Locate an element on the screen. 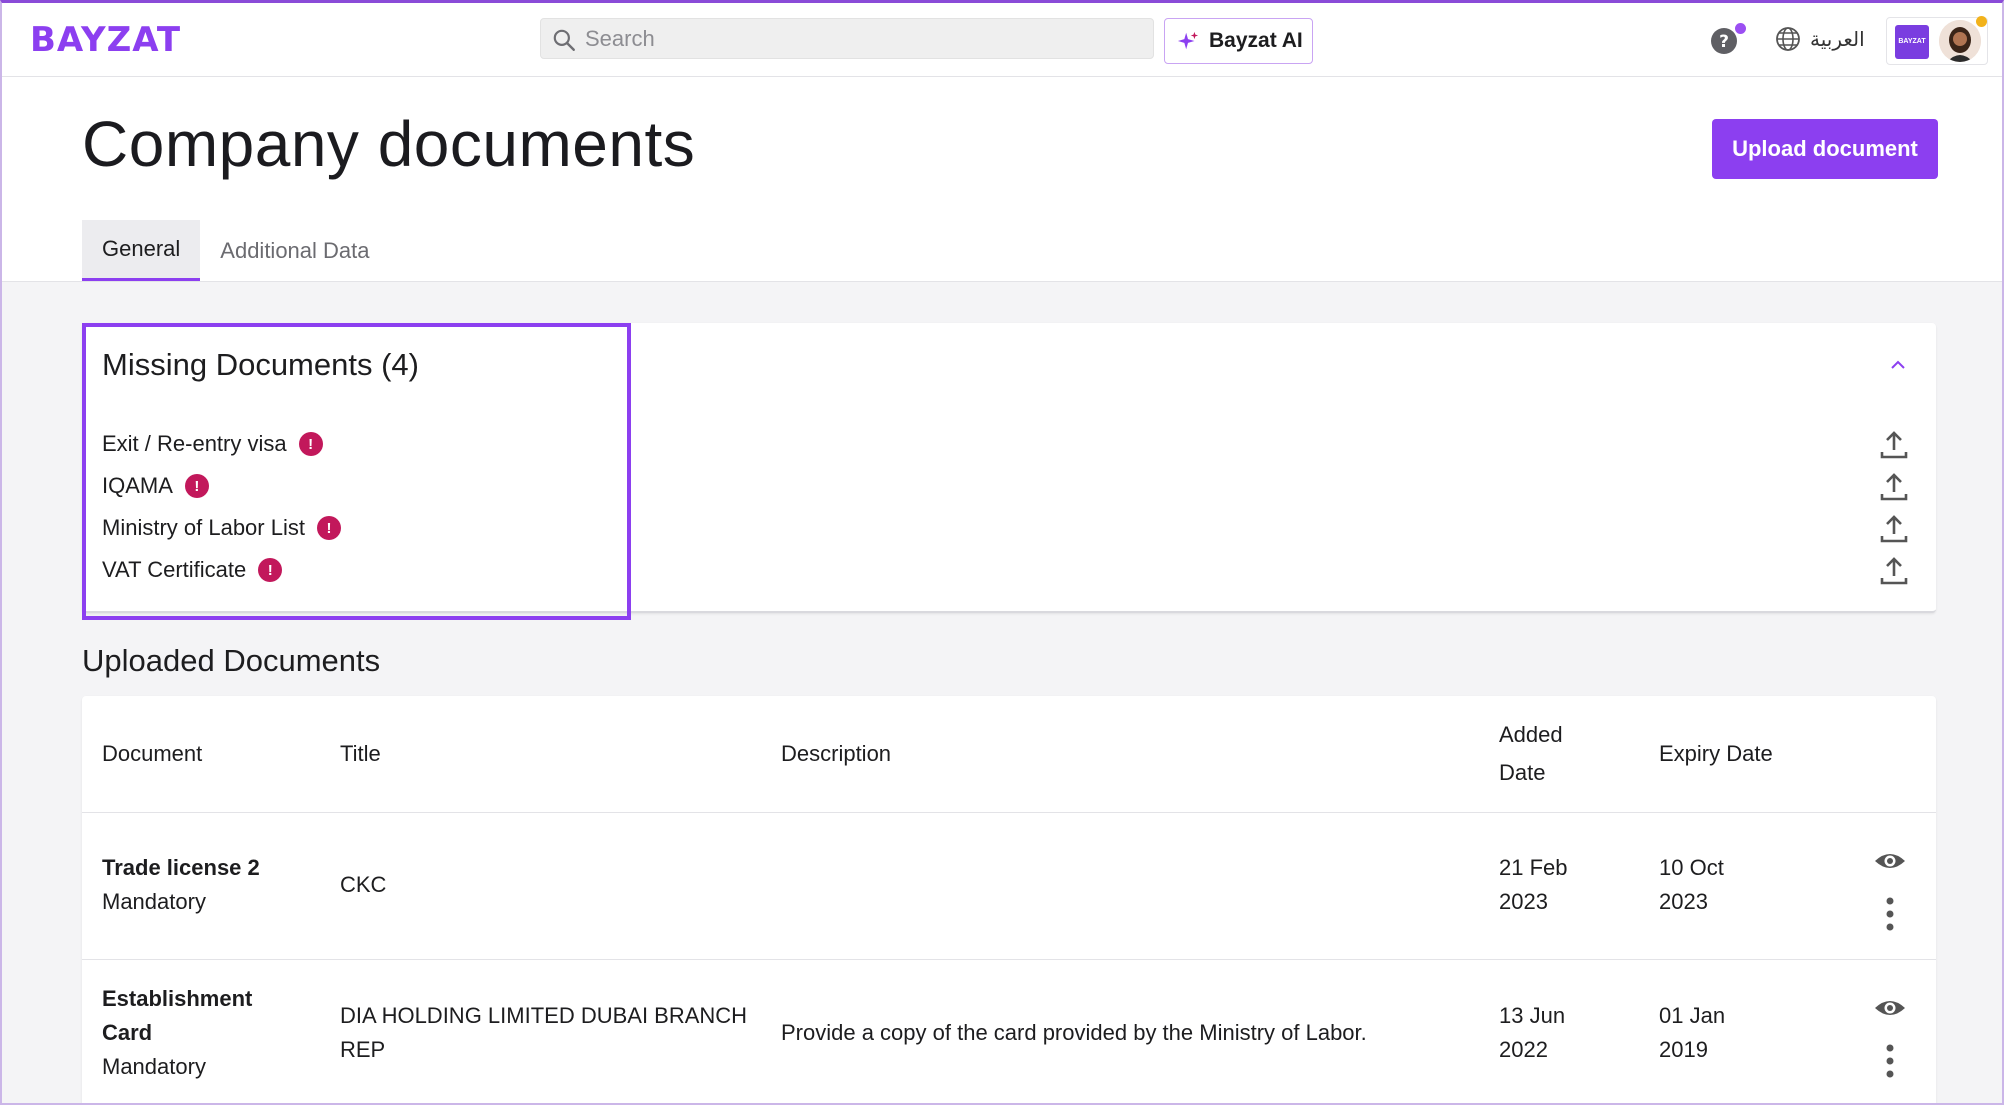 The height and width of the screenshot is (1105, 2004). expiry-date-line1: 01 Jan is located at coordinates (1692, 1015).